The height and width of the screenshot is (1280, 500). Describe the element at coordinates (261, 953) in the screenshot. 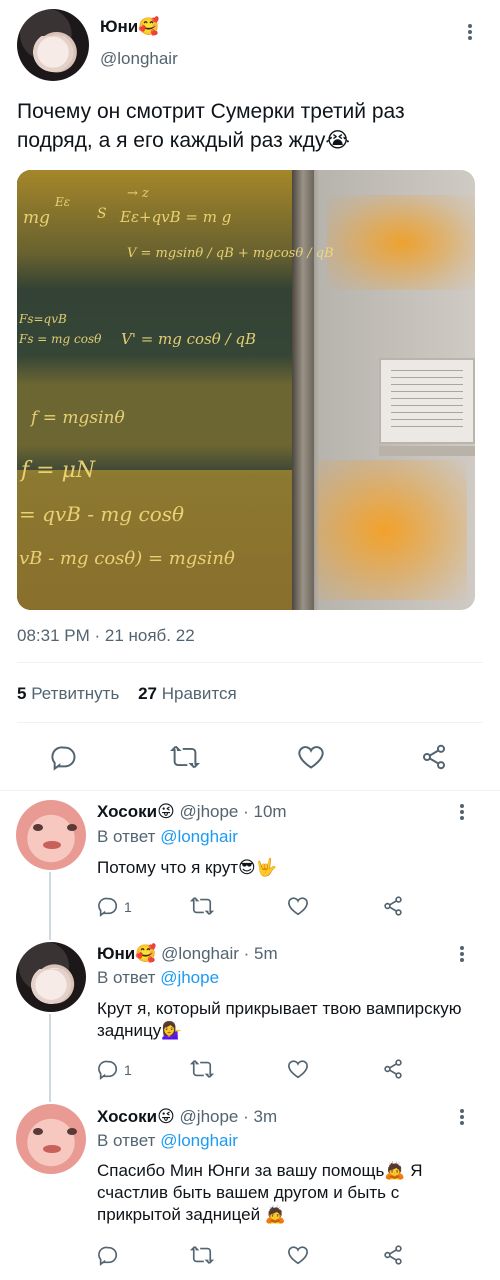

I see `reply-time: · 5m` at that location.